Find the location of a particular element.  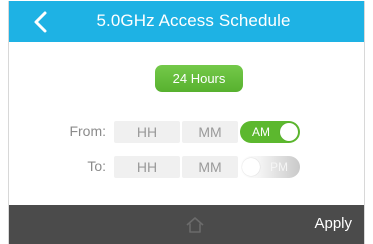

page-title: 5.0GHz Access Schedule is located at coordinates (193, 20).